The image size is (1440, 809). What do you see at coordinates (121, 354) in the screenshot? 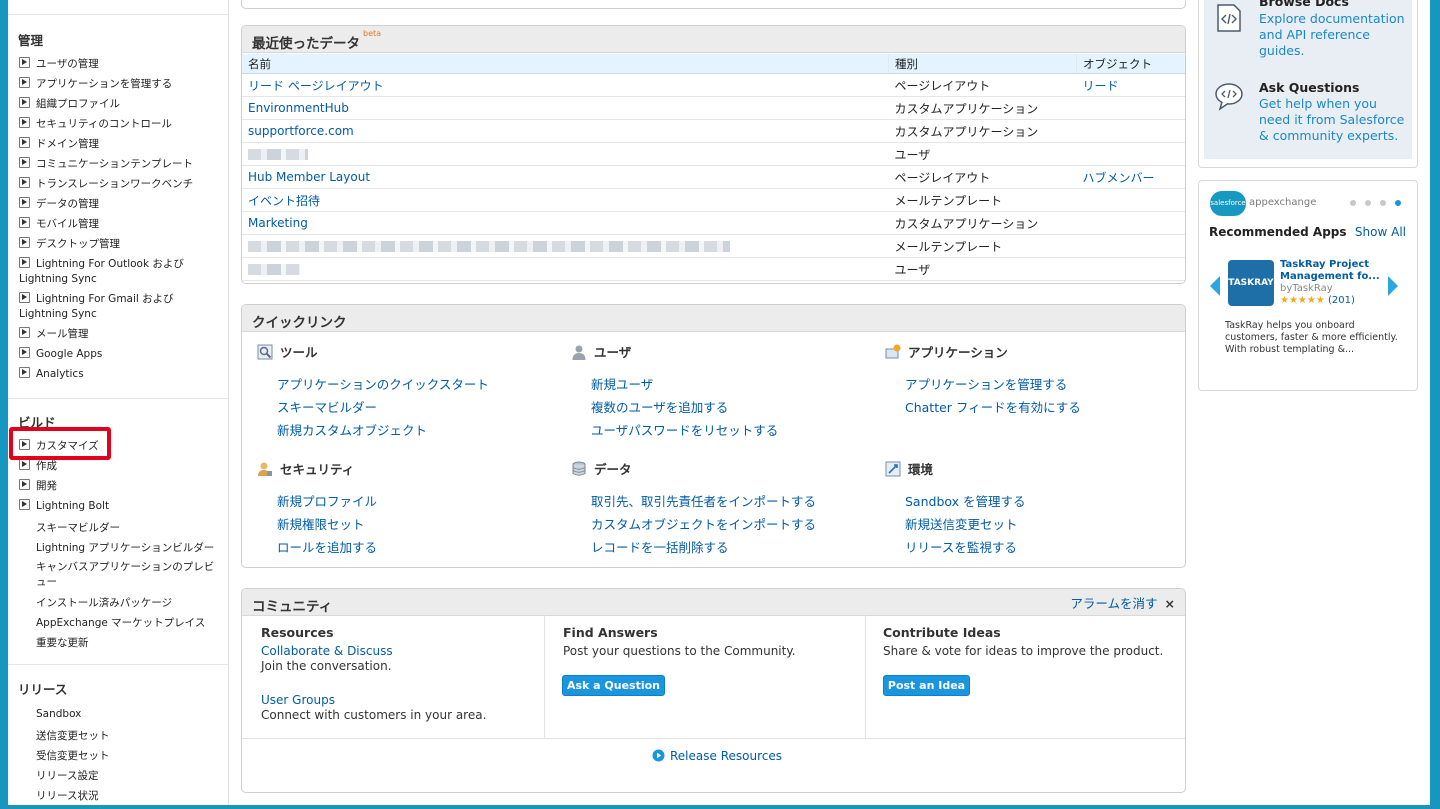
I see `sidebar-item-google-apps: Google Apps` at bounding box center [121, 354].